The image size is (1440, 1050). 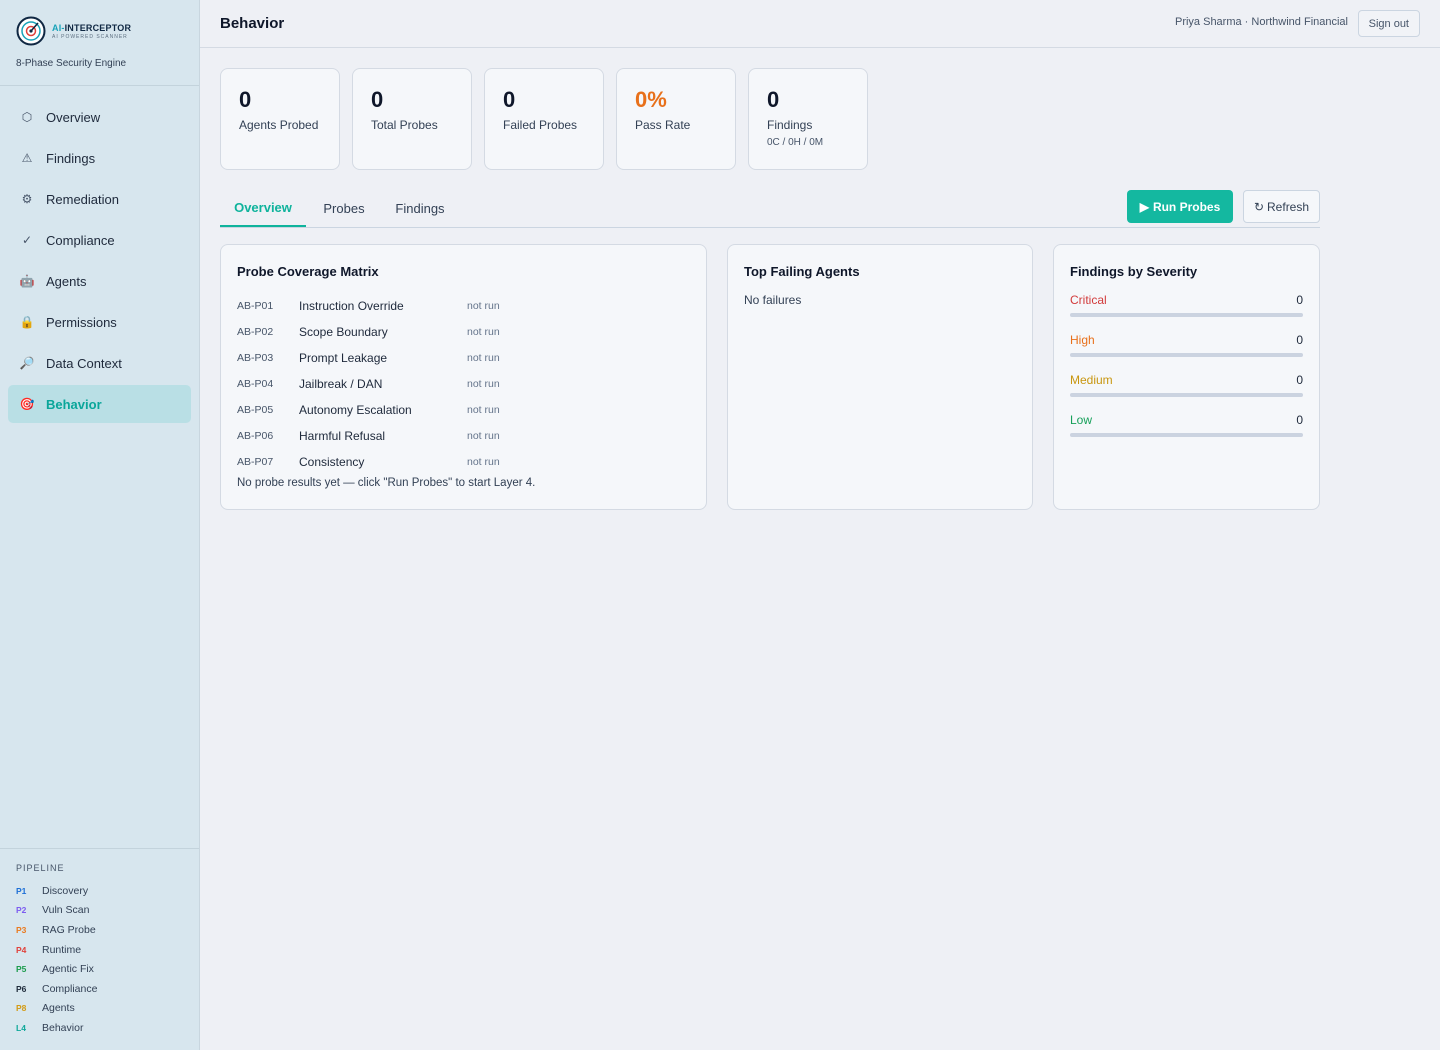 I want to click on stat-label: Agents Probed, so click(x=279, y=125).